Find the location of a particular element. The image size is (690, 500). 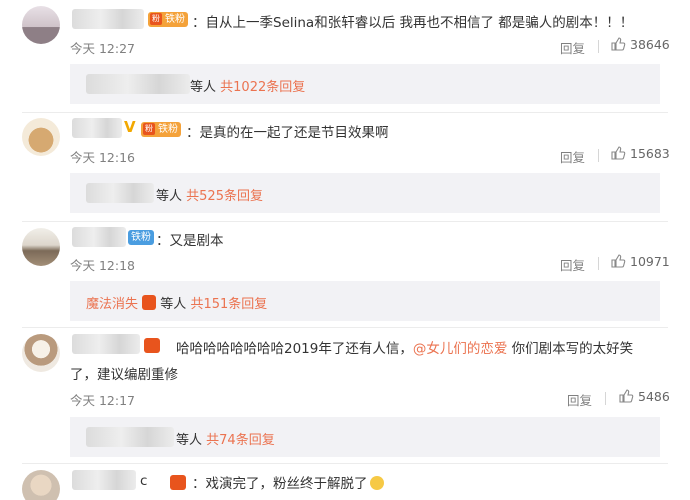

like-count: 10971 is located at coordinates (650, 261).